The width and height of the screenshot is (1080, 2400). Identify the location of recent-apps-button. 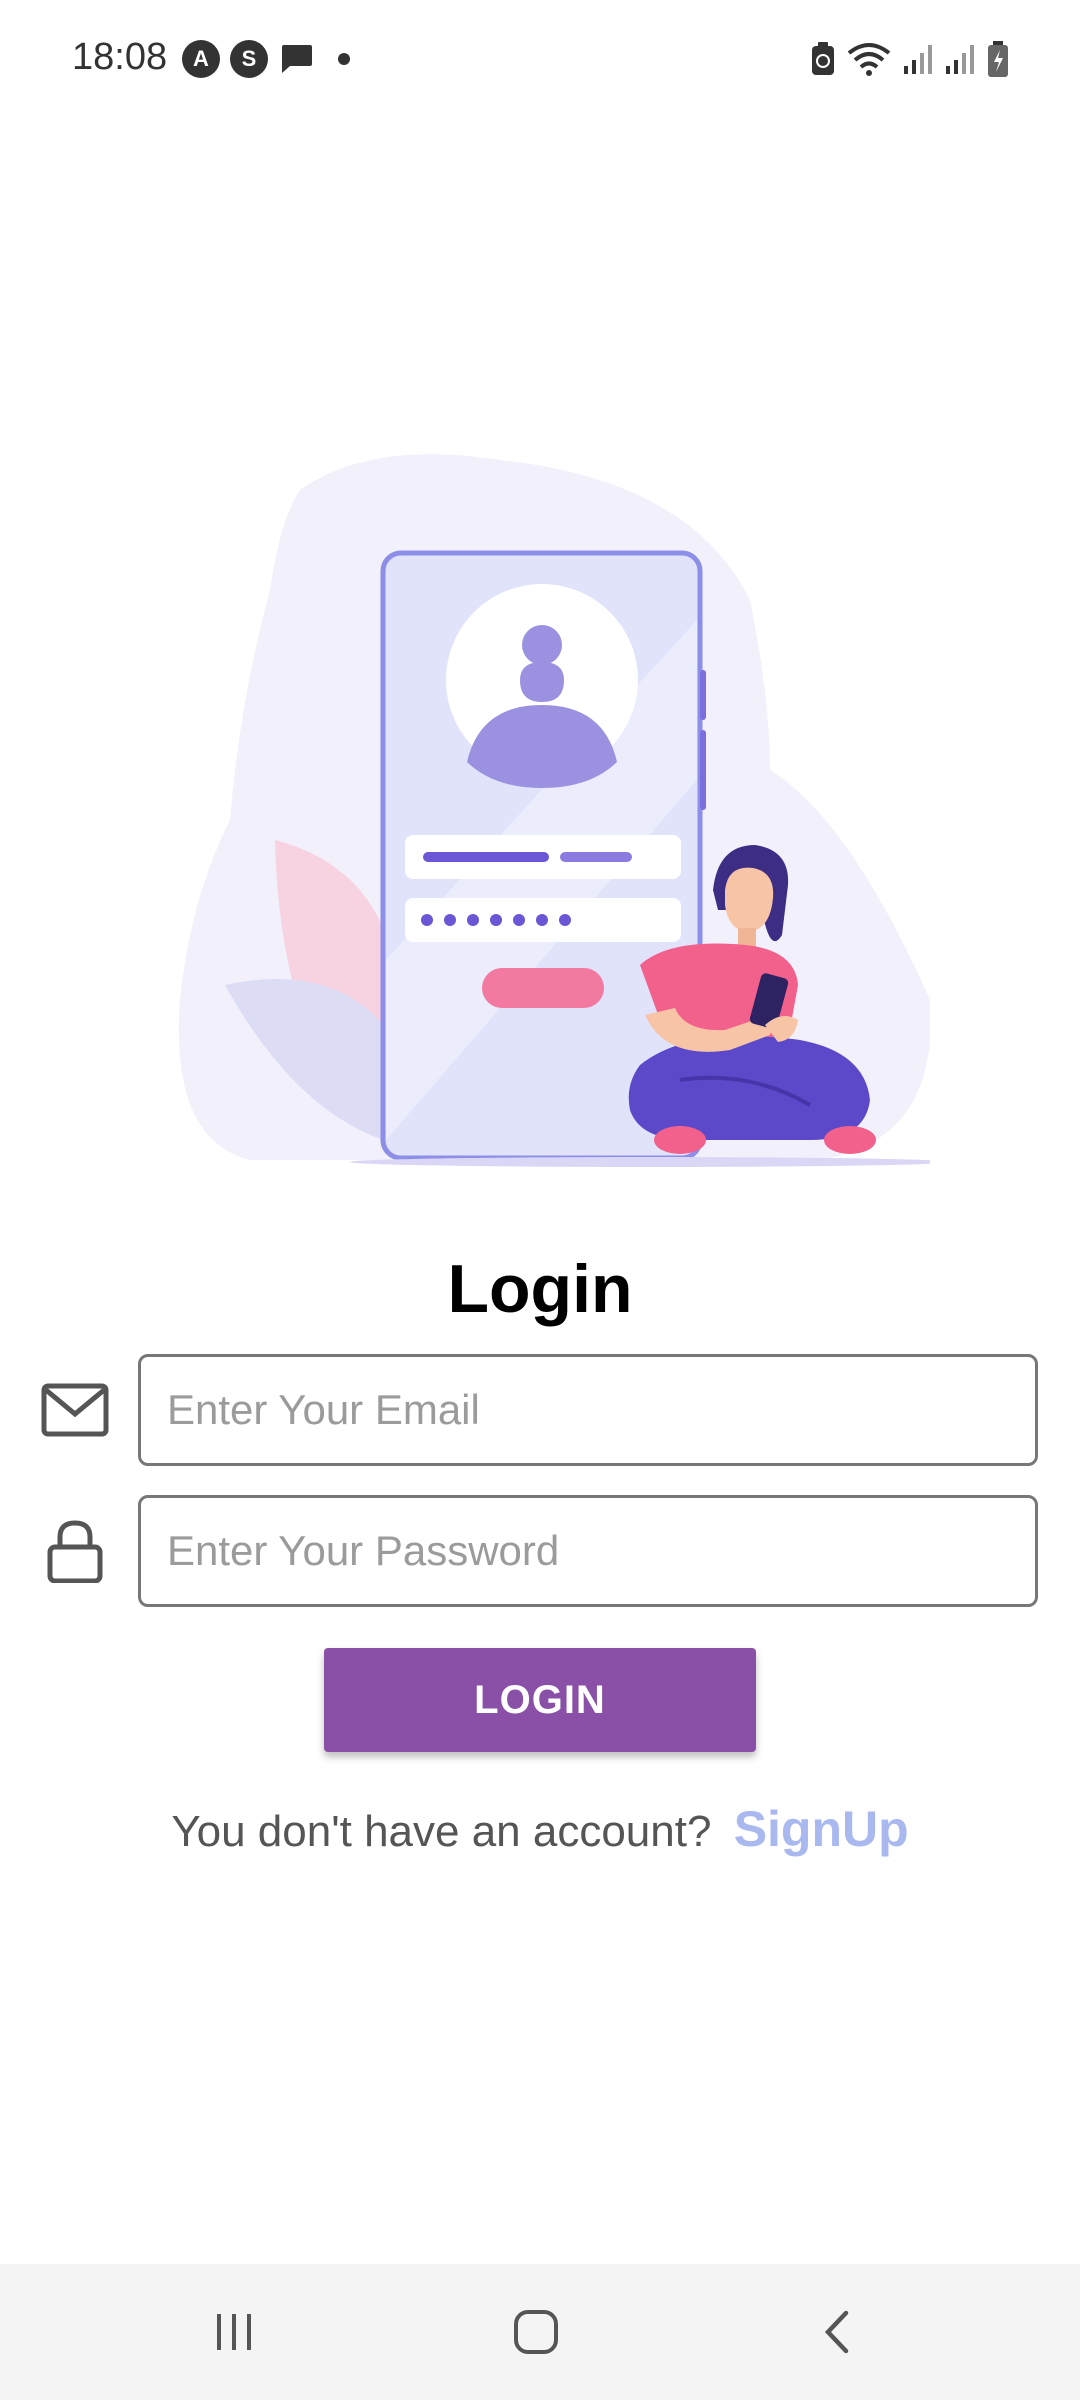
(234, 2332).